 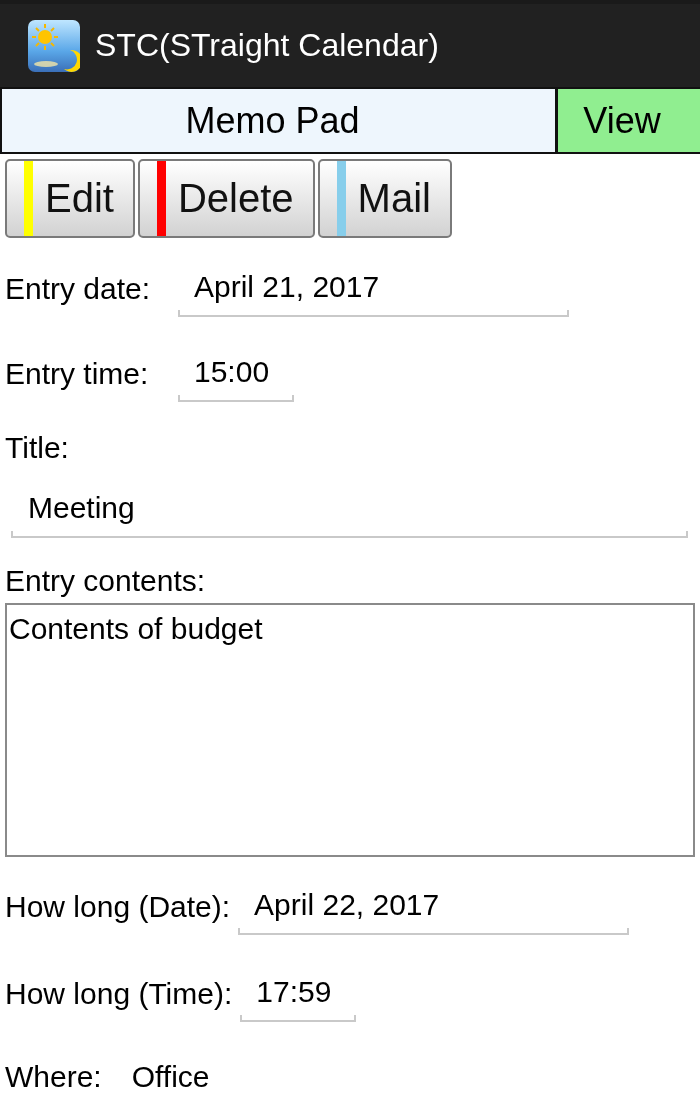 What do you see at coordinates (267, 45) in the screenshot?
I see `app-title: STC(STraight Calendar)` at bounding box center [267, 45].